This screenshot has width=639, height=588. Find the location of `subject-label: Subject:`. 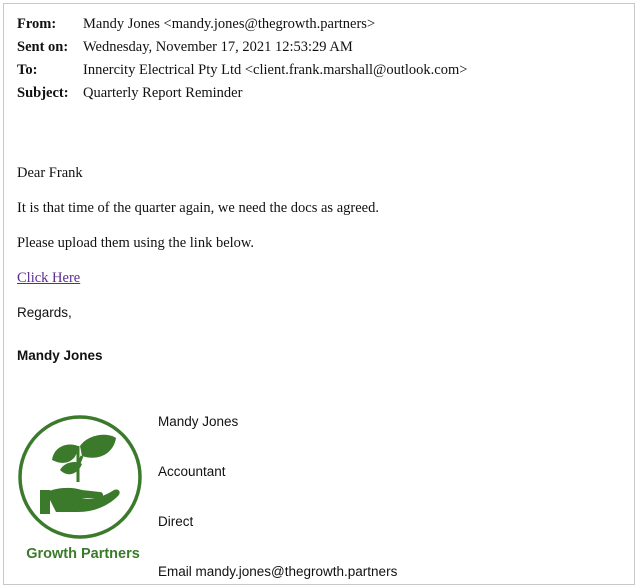

subject-label: Subject: is located at coordinates (43, 93).